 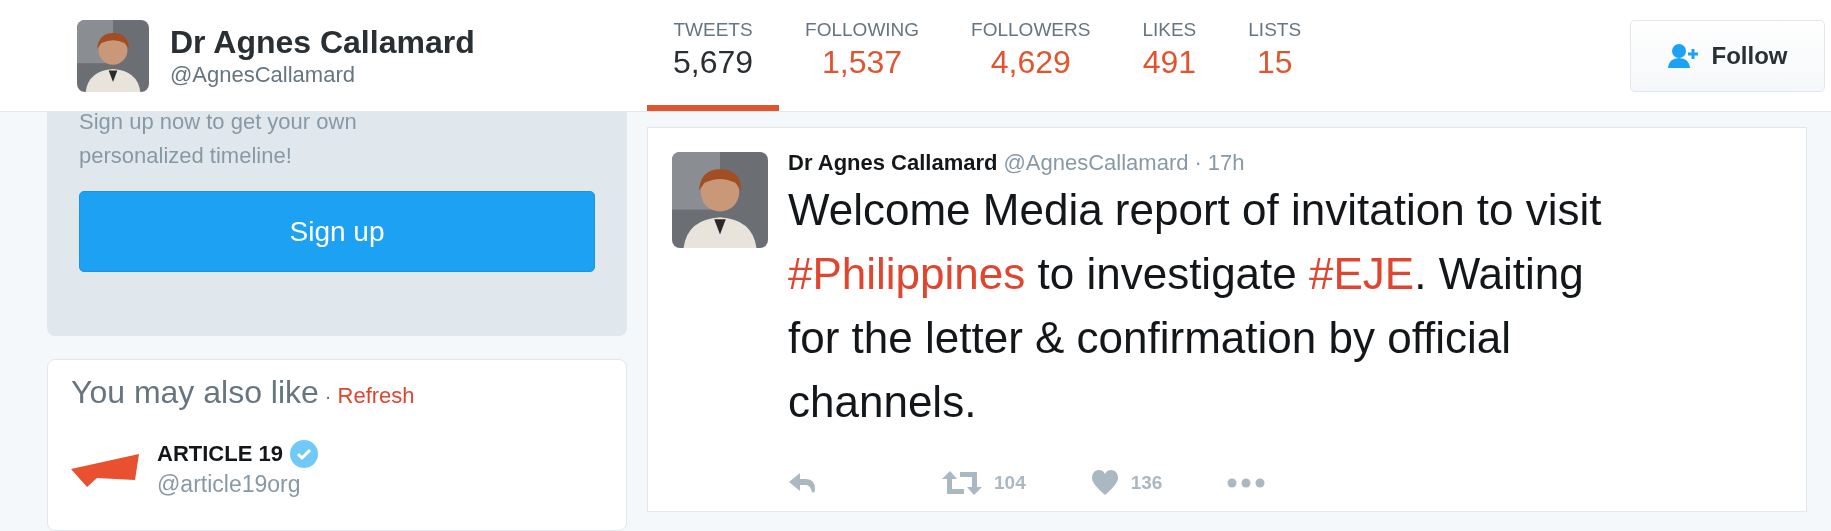 What do you see at coordinates (1169, 55) in the screenshot?
I see `stat-tab: LIKES 491` at bounding box center [1169, 55].